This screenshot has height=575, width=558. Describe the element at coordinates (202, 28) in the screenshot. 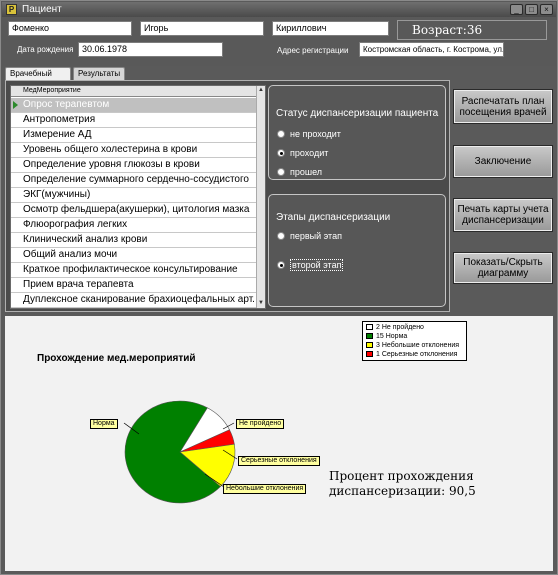

I see `first-name-field: Игорь` at that location.